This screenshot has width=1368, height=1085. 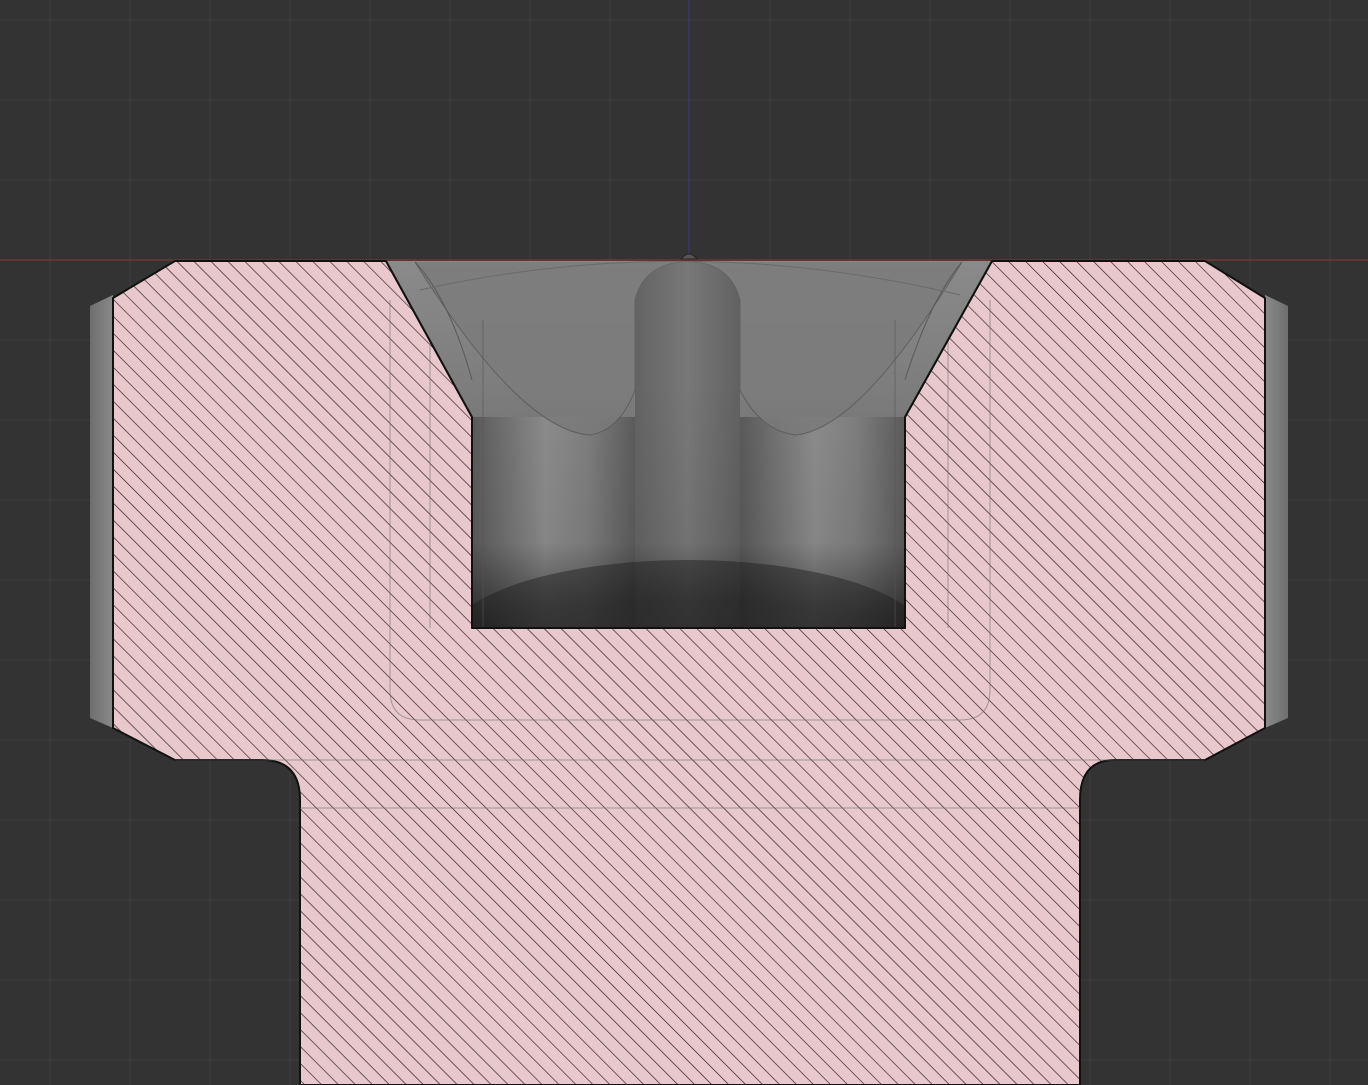 What do you see at coordinates (689, 256) in the screenshot?
I see `origin-marker` at bounding box center [689, 256].